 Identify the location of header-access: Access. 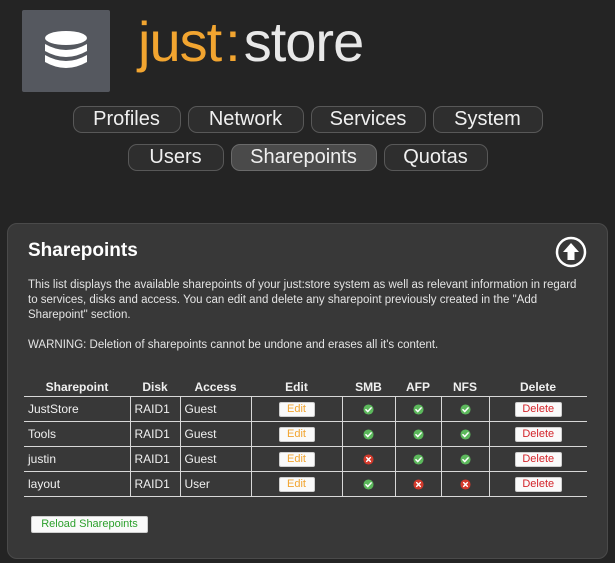
(215, 388).